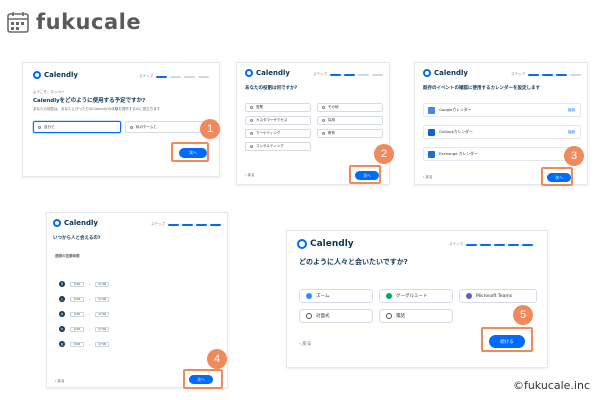 The image size is (600, 400). I want to click on calendar-option-google: Googleカレンダー 接続, so click(502, 110).